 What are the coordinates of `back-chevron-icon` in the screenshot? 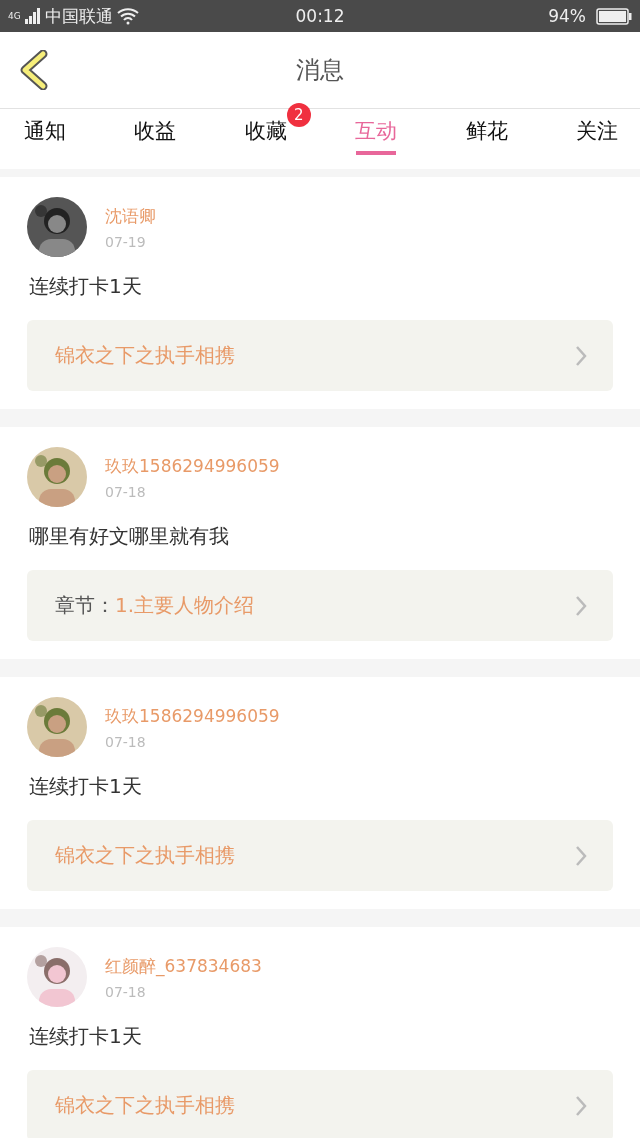 It's located at (34, 70).